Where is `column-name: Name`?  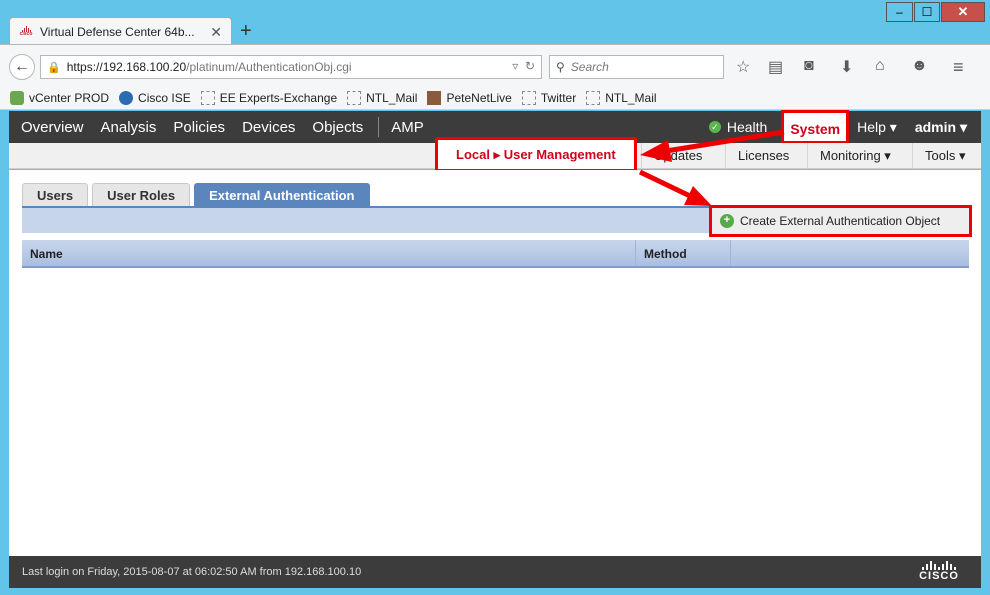 column-name: Name is located at coordinates (329, 253).